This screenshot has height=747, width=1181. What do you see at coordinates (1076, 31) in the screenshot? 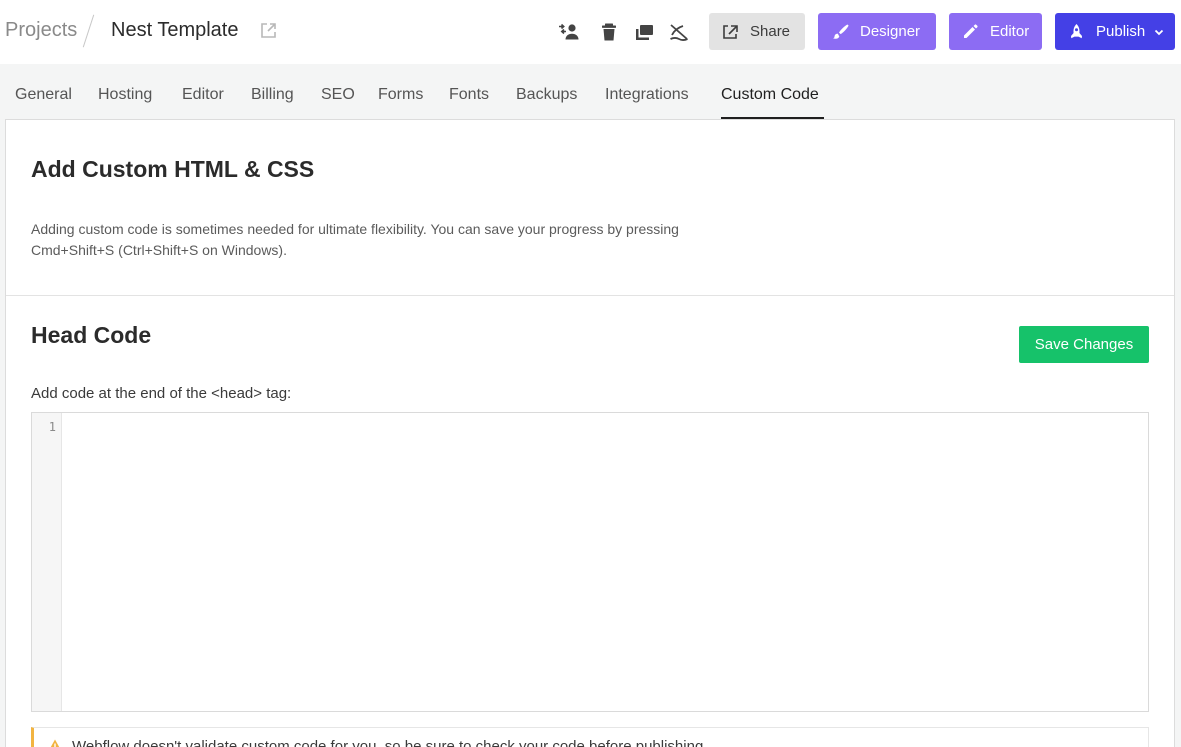
I see `rocket-icon` at bounding box center [1076, 31].